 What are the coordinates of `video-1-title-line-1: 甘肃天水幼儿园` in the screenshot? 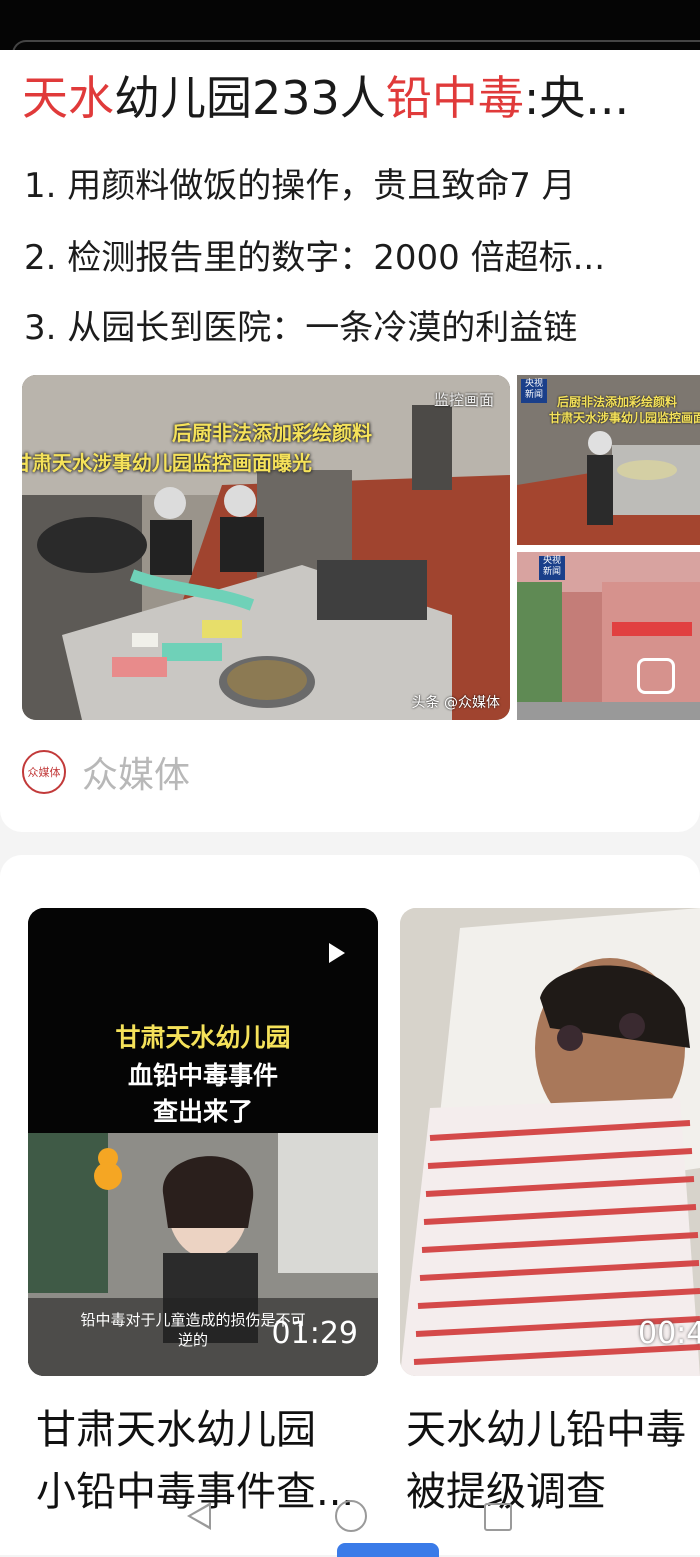 It's located at (206, 1430).